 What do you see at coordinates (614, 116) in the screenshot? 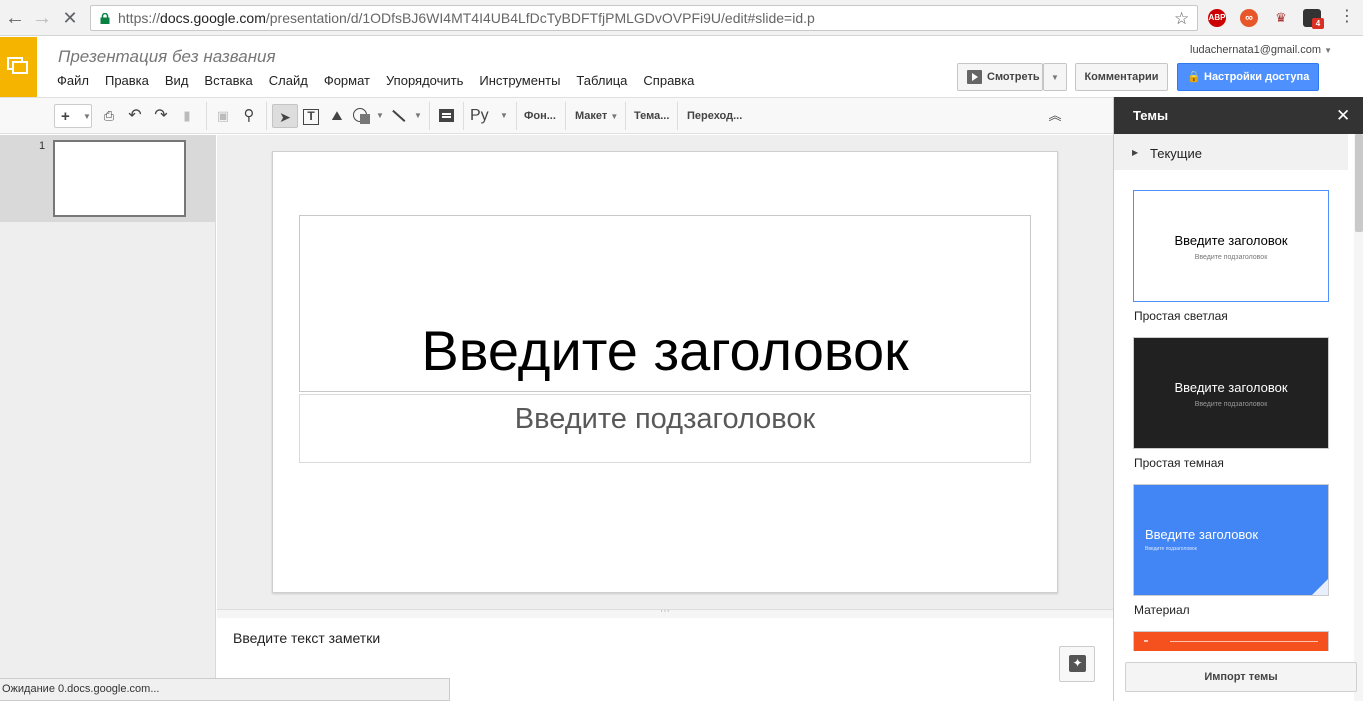
I see `layout-caret-icon: ▼` at bounding box center [614, 116].